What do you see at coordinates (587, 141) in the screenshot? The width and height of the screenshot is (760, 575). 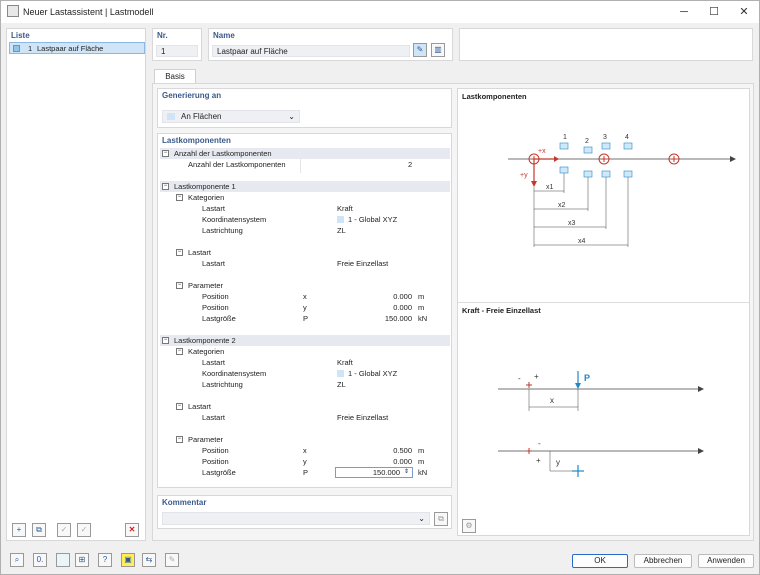 I see `num-2: 2` at bounding box center [587, 141].